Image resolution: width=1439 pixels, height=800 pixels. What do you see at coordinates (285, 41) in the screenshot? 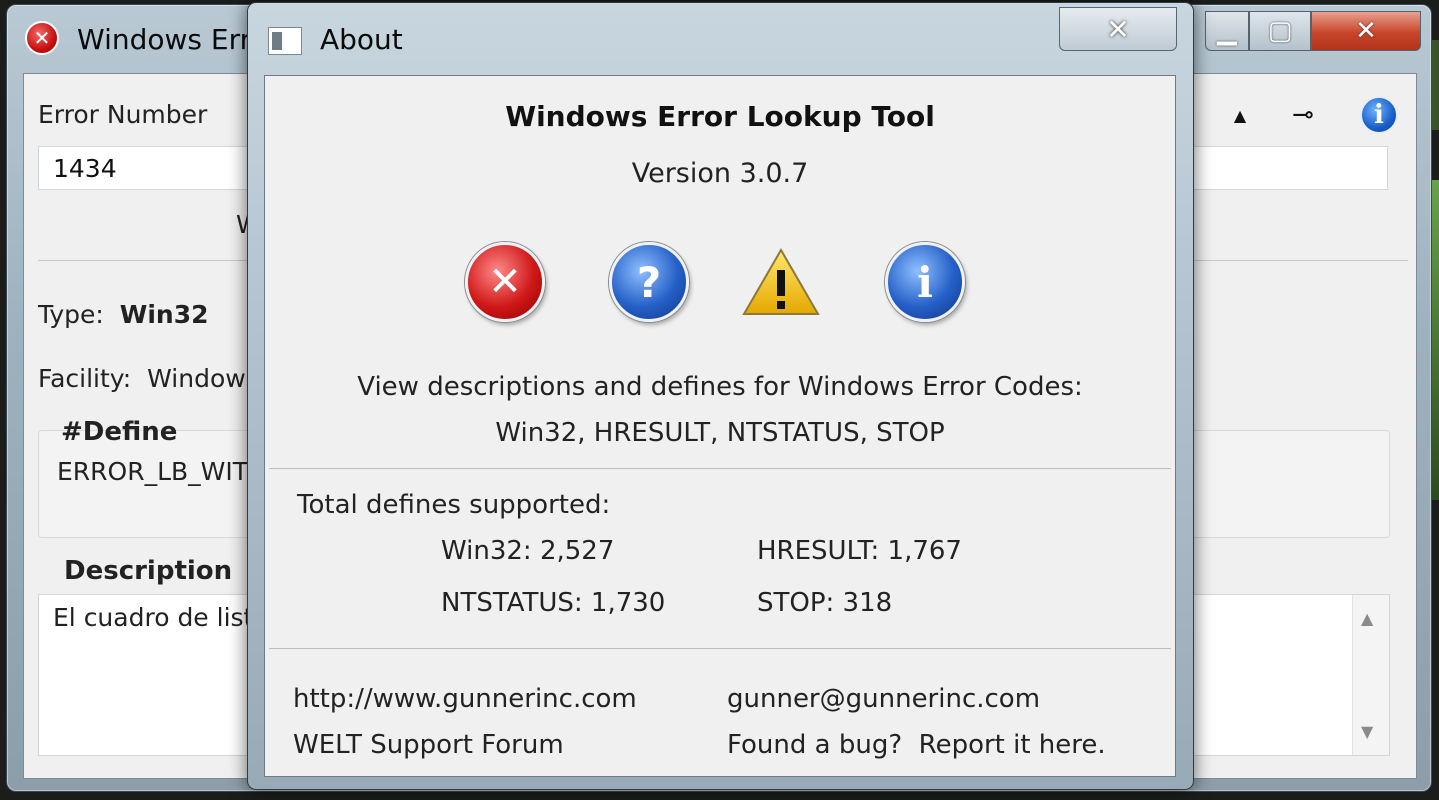
I see `window-app-icon` at bounding box center [285, 41].